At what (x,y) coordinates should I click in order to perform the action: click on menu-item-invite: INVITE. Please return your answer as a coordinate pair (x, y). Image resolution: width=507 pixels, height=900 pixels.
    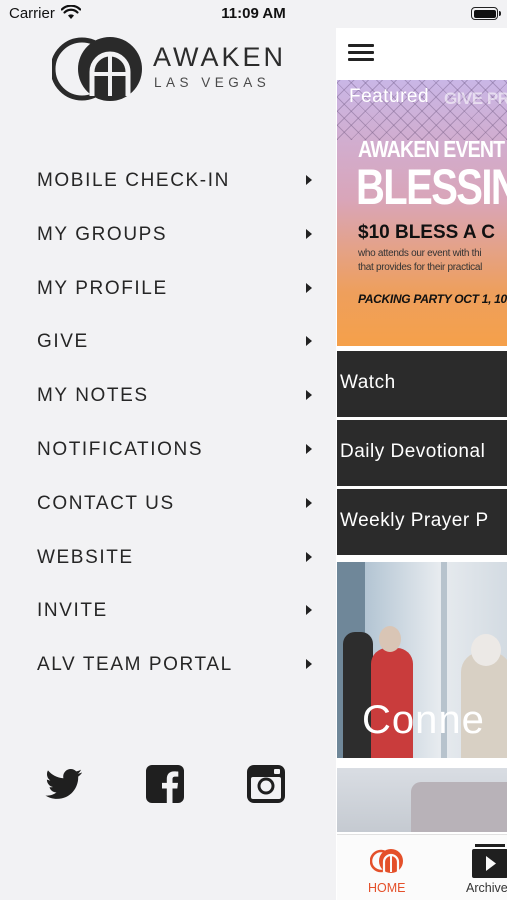
    Looking at the image, I should click on (165, 611).